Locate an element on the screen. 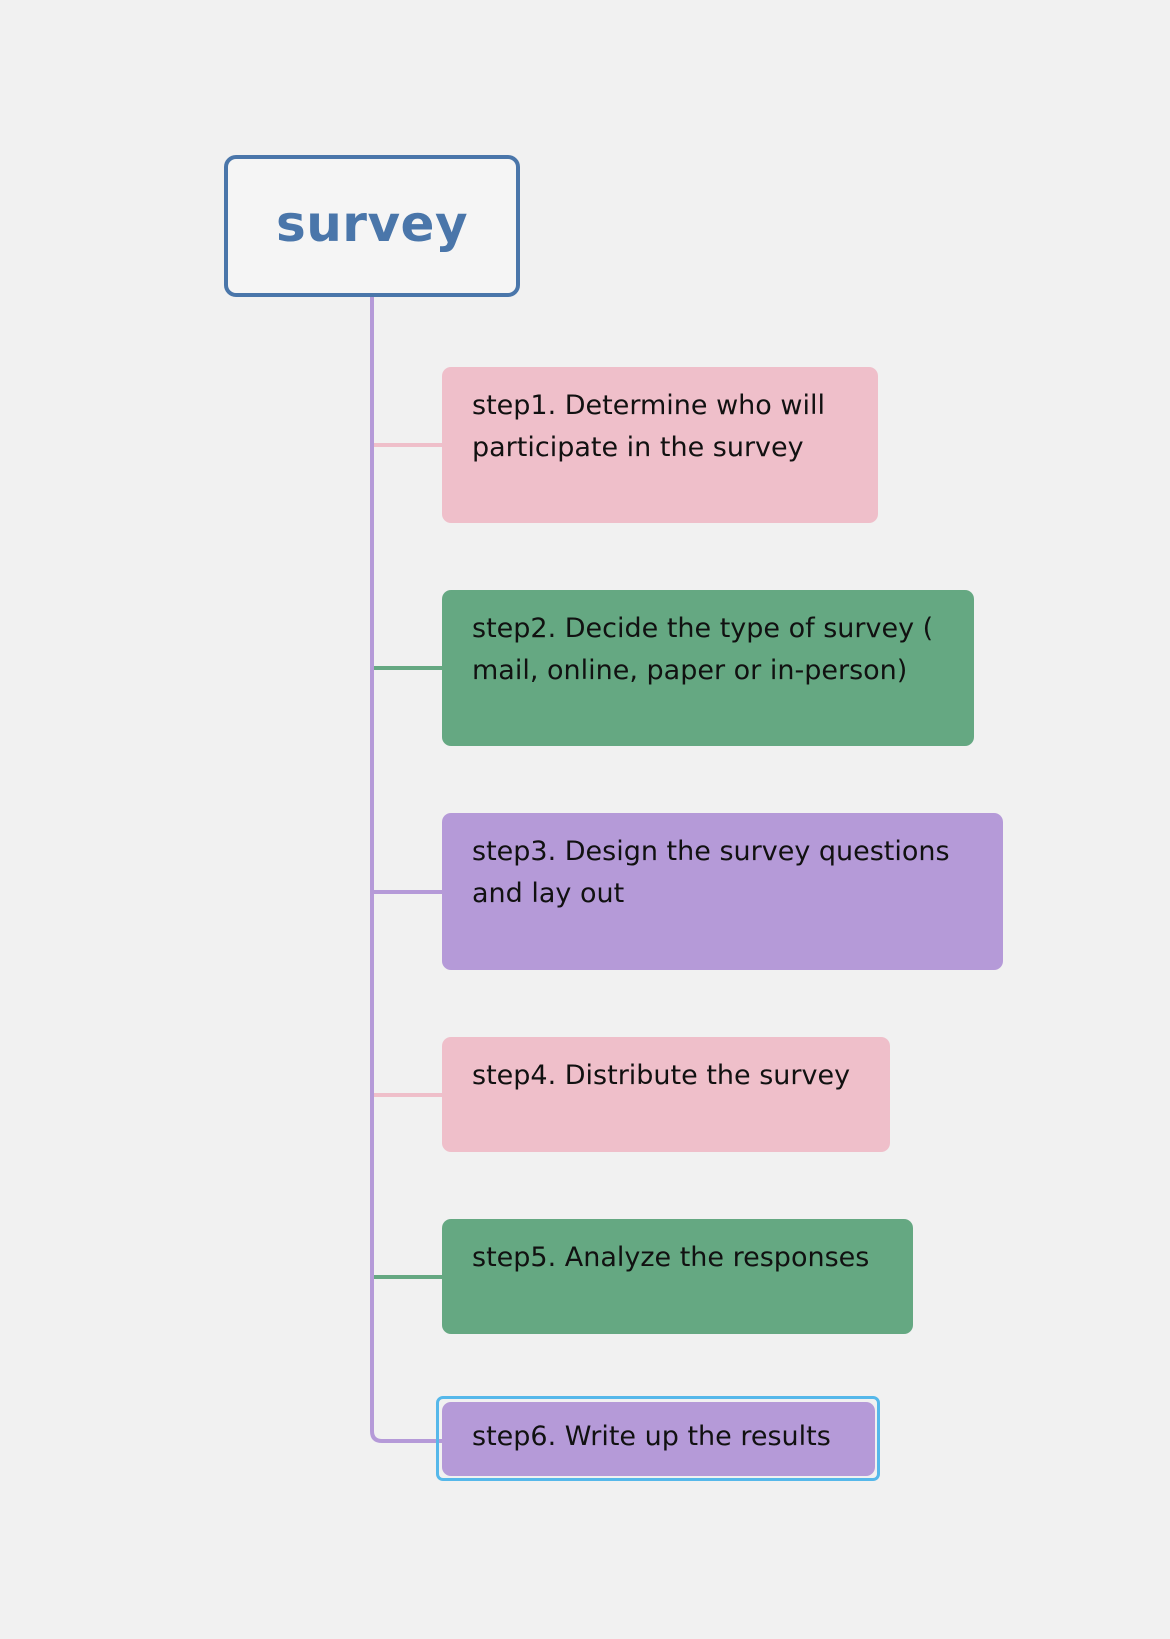 Image resolution: width=1170 pixels, height=1639 pixels. root-topic-node: survey is located at coordinates (372, 226).